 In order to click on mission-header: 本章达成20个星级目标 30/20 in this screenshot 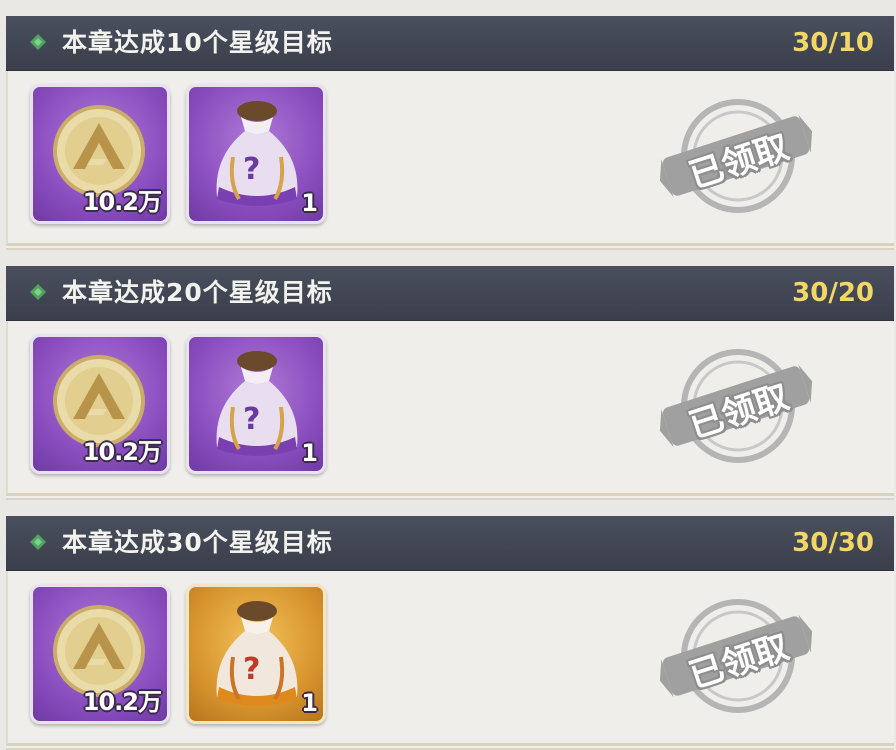, I will do `click(450, 293)`.